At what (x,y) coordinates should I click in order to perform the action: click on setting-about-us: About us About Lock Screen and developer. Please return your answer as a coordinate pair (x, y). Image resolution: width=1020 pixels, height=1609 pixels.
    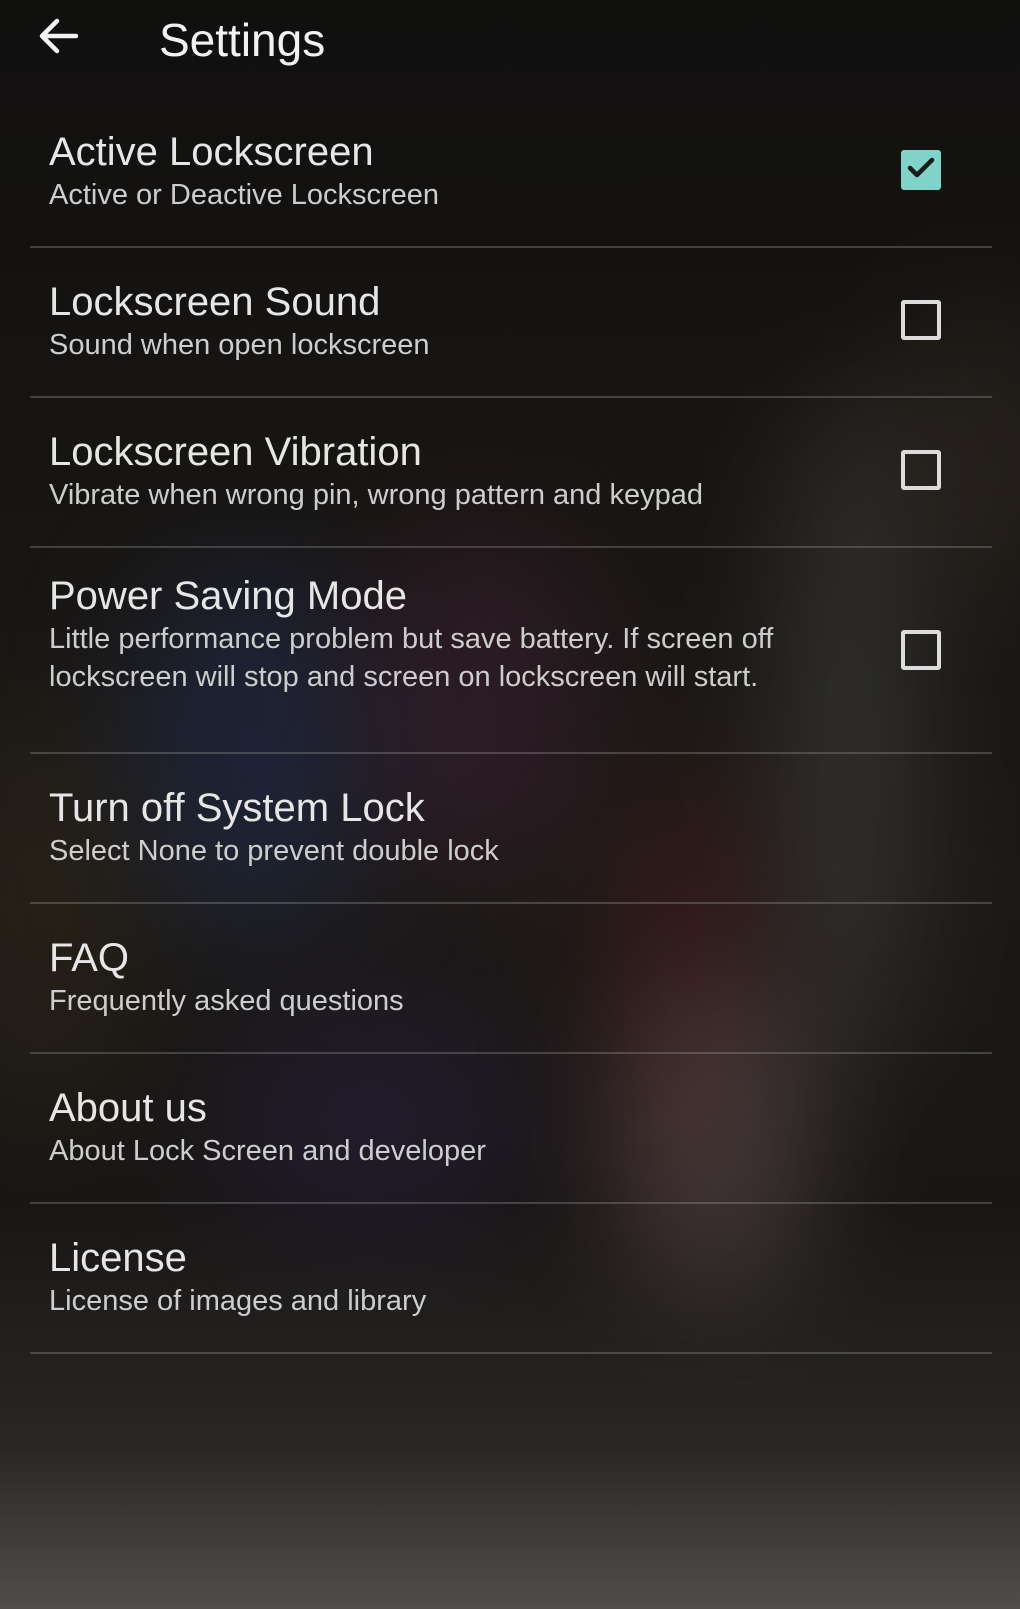
    Looking at the image, I should click on (511, 1129).